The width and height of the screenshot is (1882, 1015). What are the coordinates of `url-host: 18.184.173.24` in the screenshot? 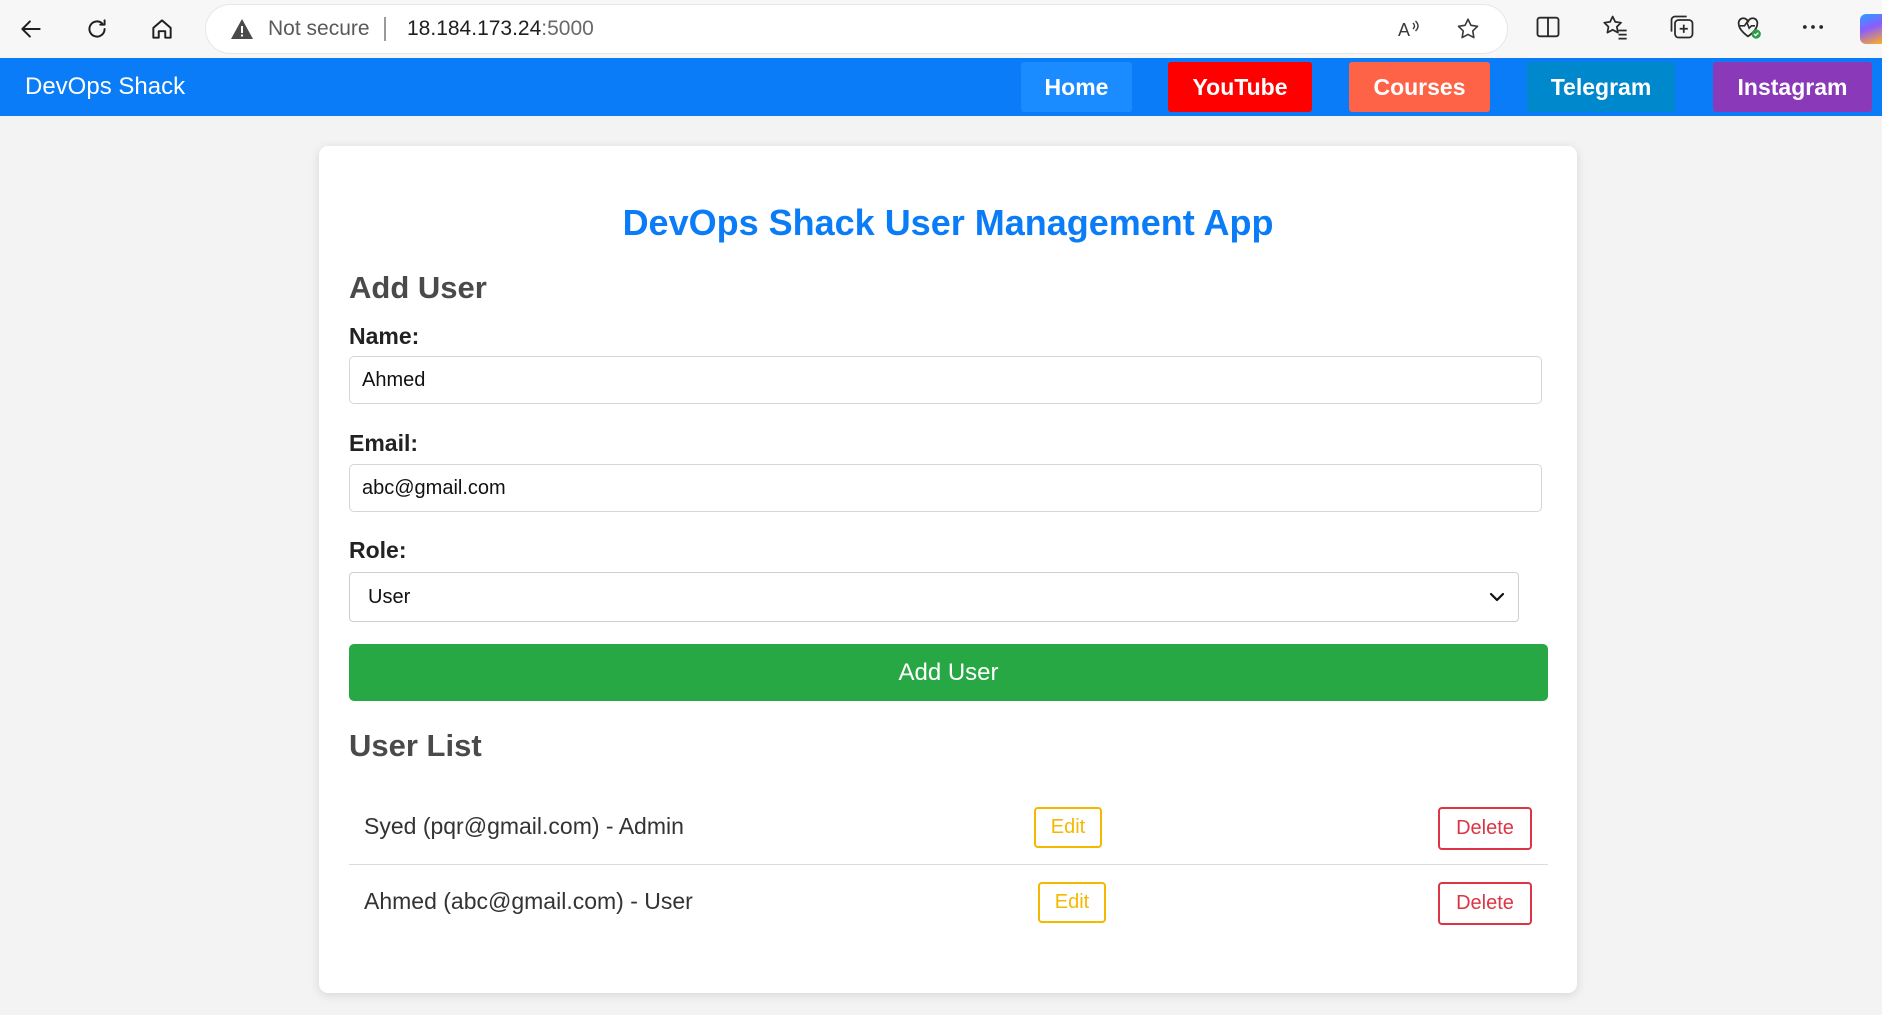 It's located at (474, 28).